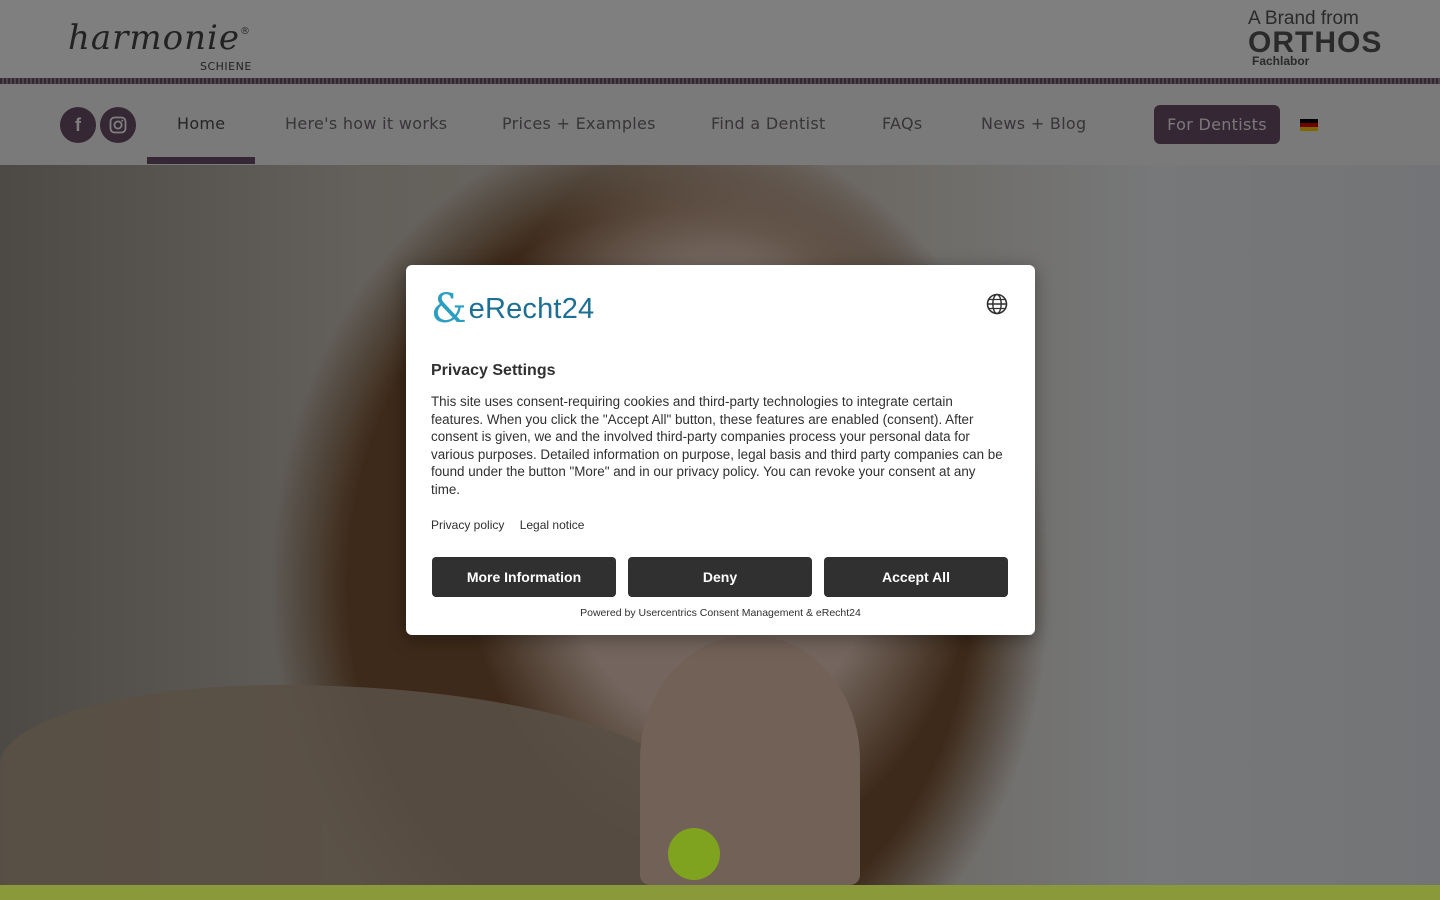 This screenshot has width=1440, height=900. What do you see at coordinates (531, 308) in the screenshot?
I see `erecht24-wordmark: eRecht24` at bounding box center [531, 308].